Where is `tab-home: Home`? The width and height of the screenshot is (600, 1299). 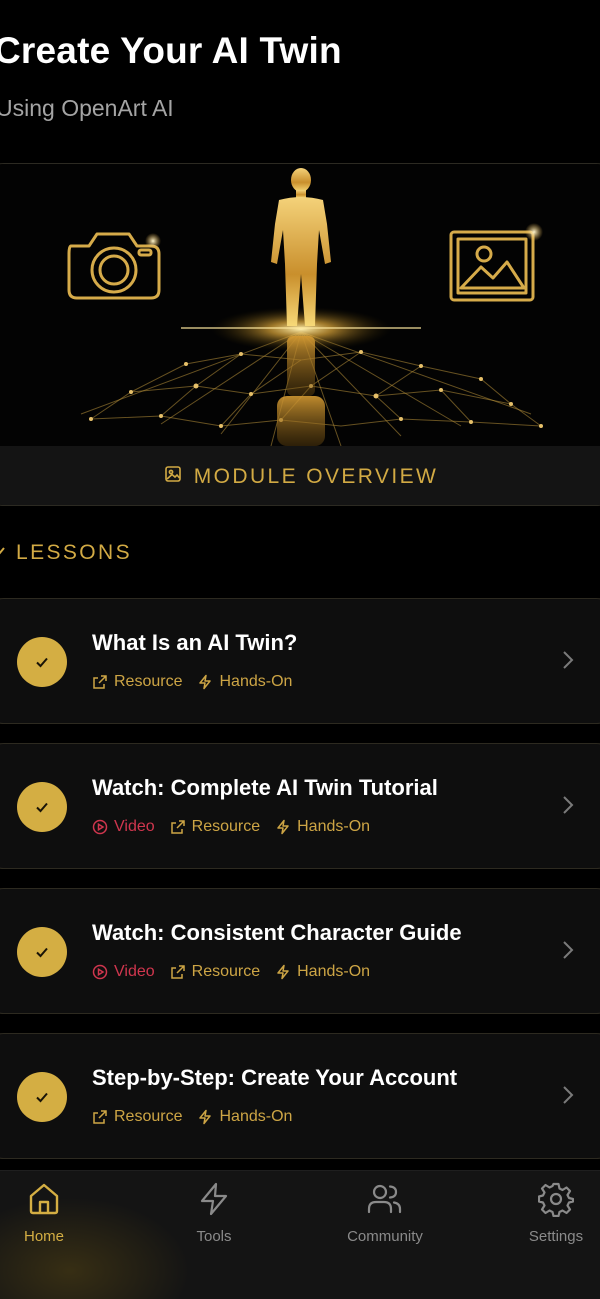 tab-home: Home is located at coordinates (49, 1221).